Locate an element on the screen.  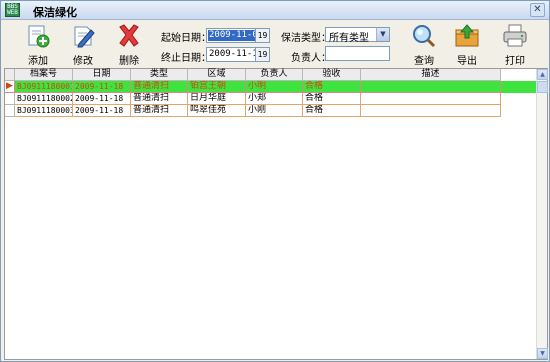
add-label: 添加 is located at coordinates (38, 61).